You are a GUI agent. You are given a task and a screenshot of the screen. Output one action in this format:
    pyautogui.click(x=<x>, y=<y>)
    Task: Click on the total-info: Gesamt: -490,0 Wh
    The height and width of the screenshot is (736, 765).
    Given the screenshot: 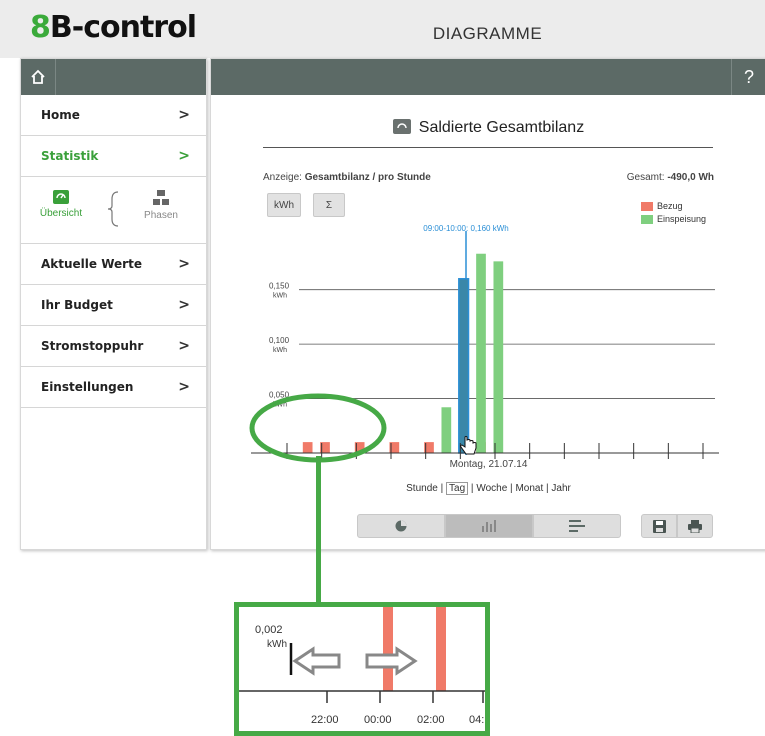 What is the action you would take?
    pyautogui.click(x=670, y=177)
    